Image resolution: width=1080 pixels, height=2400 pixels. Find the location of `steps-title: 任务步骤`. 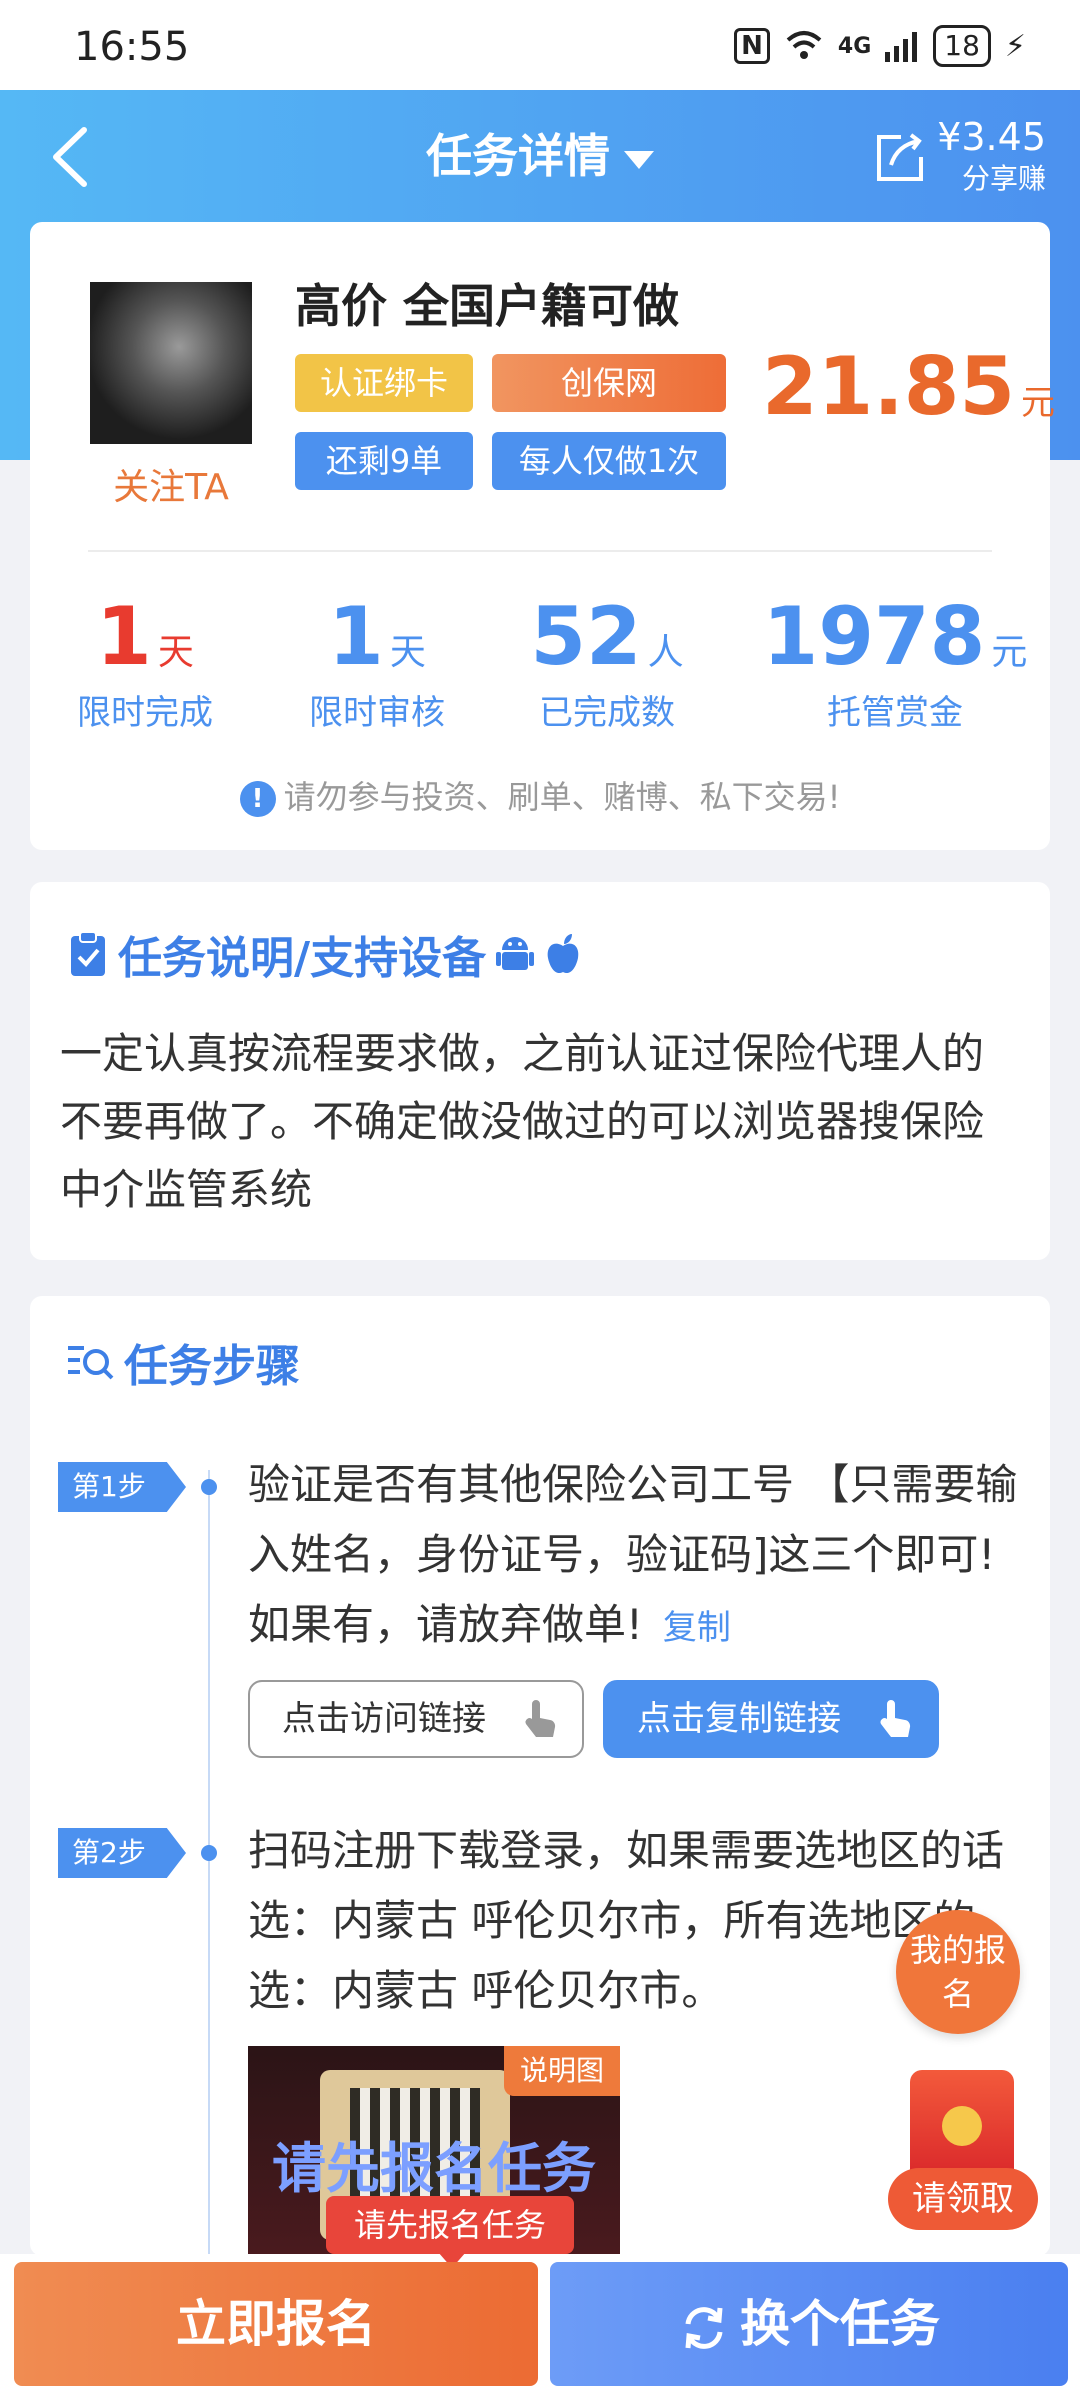

steps-title: 任务步骤 is located at coordinates (183, 1362).